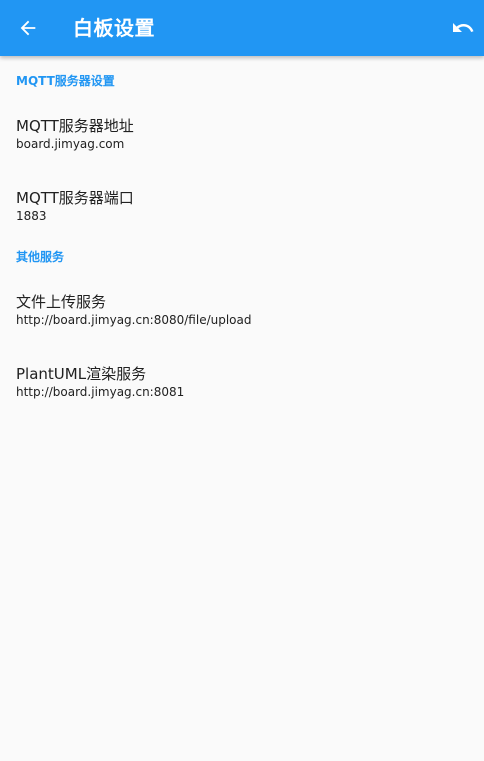 The image size is (484, 761). What do you see at coordinates (75, 198) in the screenshot?
I see `setting-title: MQTT服务器端口` at bounding box center [75, 198].